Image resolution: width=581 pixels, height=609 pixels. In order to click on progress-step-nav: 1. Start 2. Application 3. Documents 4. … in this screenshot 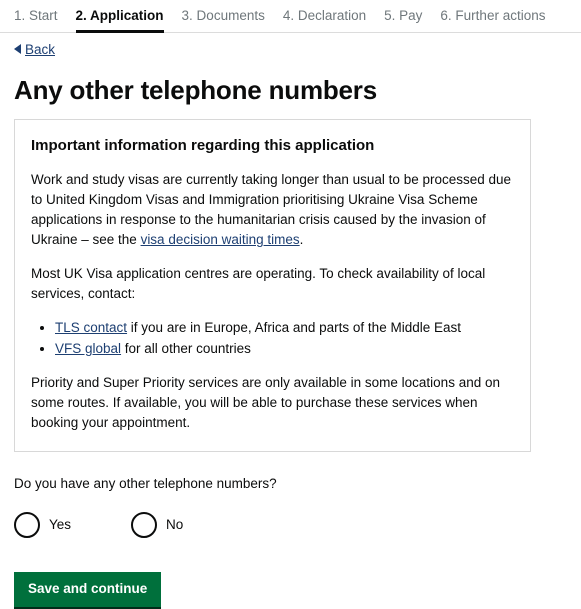, I will do `click(290, 16)`.